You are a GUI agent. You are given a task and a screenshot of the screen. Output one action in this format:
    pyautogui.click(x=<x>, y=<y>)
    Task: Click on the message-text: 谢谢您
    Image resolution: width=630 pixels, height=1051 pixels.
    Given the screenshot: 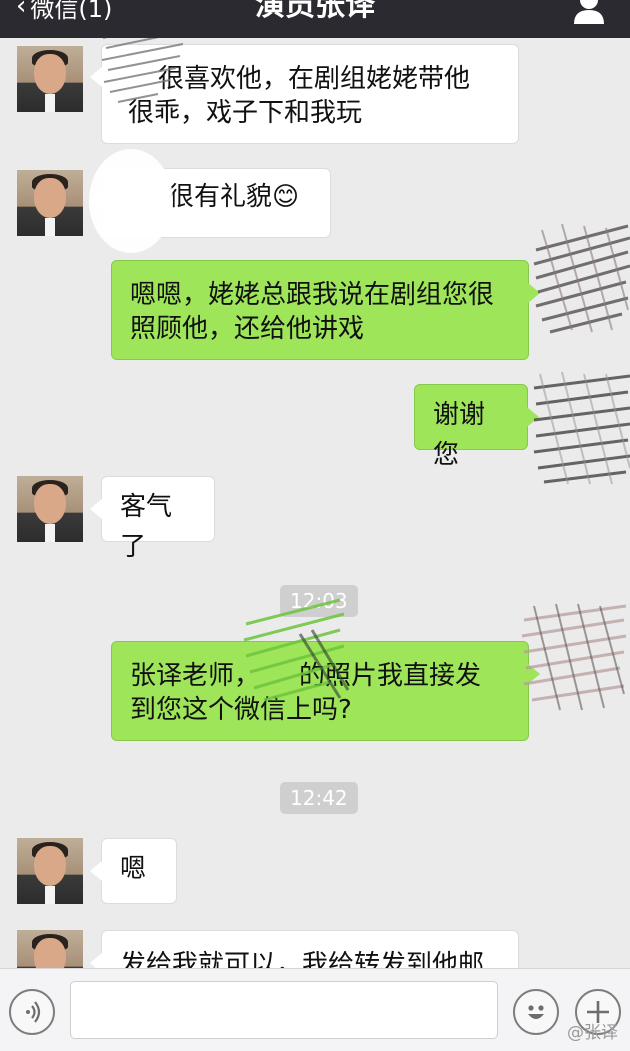 What is the action you would take?
    pyautogui.click(x=459, y=435)
    